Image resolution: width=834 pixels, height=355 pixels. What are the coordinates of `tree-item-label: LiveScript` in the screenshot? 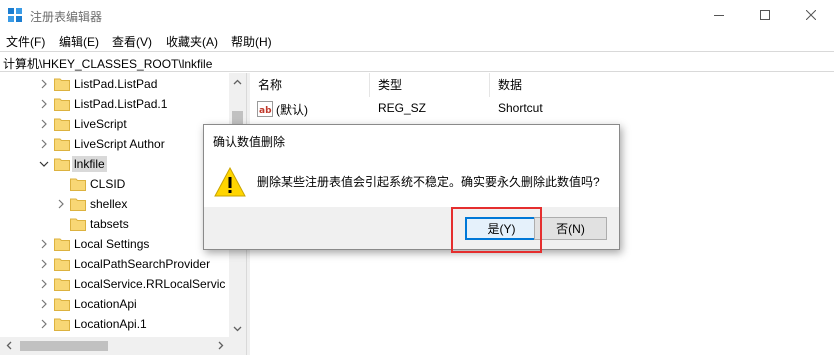 It's located at (100, 124).